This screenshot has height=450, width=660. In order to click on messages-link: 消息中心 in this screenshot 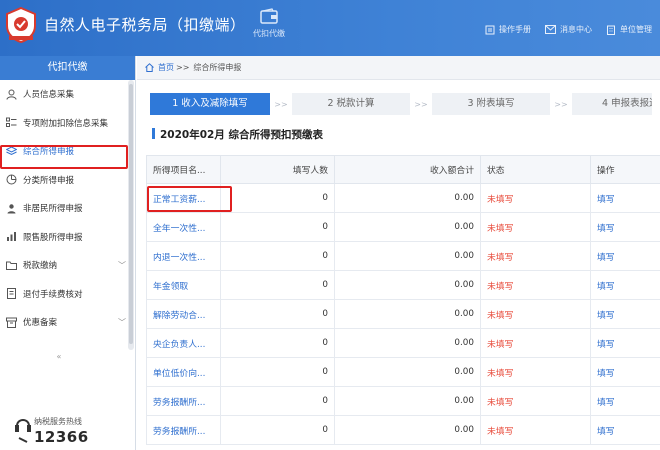, I will do `click(568, 29)`.